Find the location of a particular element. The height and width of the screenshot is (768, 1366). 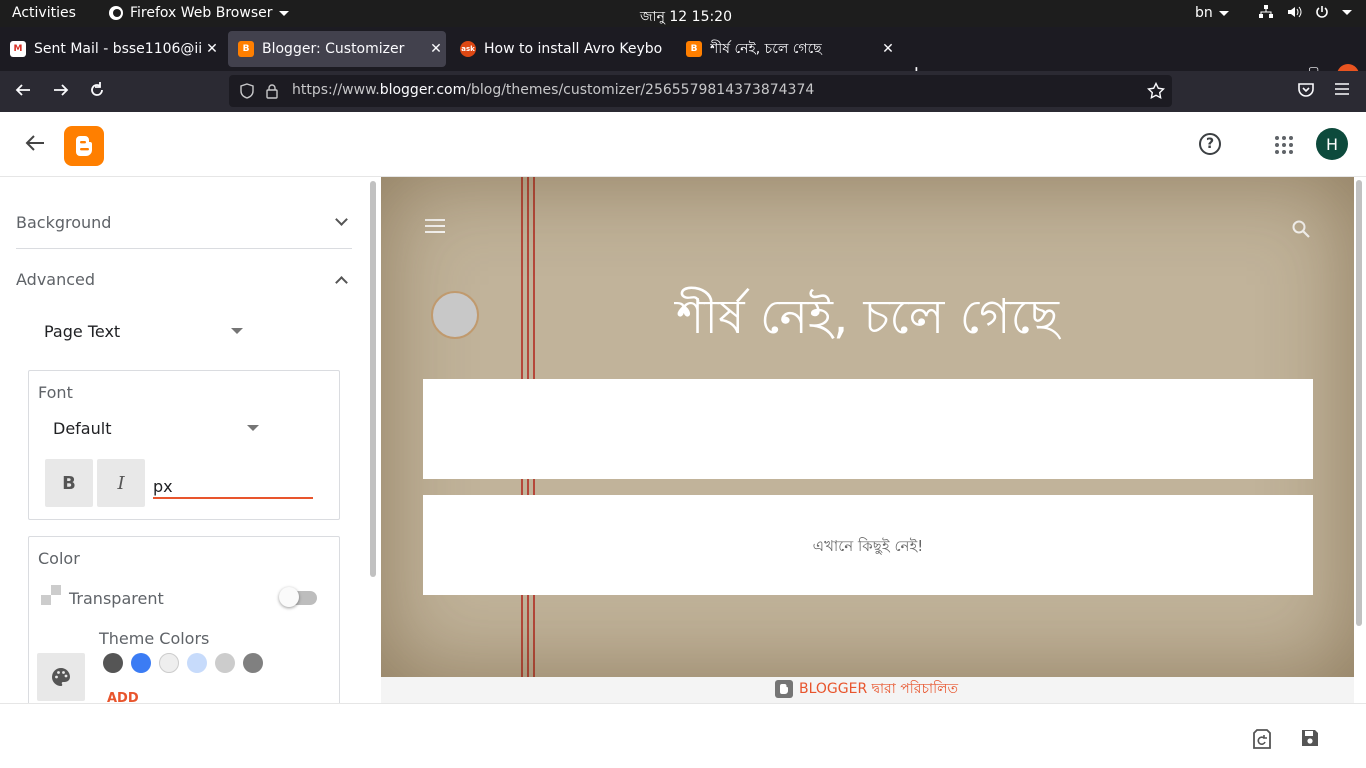

gmail-icon: M is located at coordinates (18, 49).